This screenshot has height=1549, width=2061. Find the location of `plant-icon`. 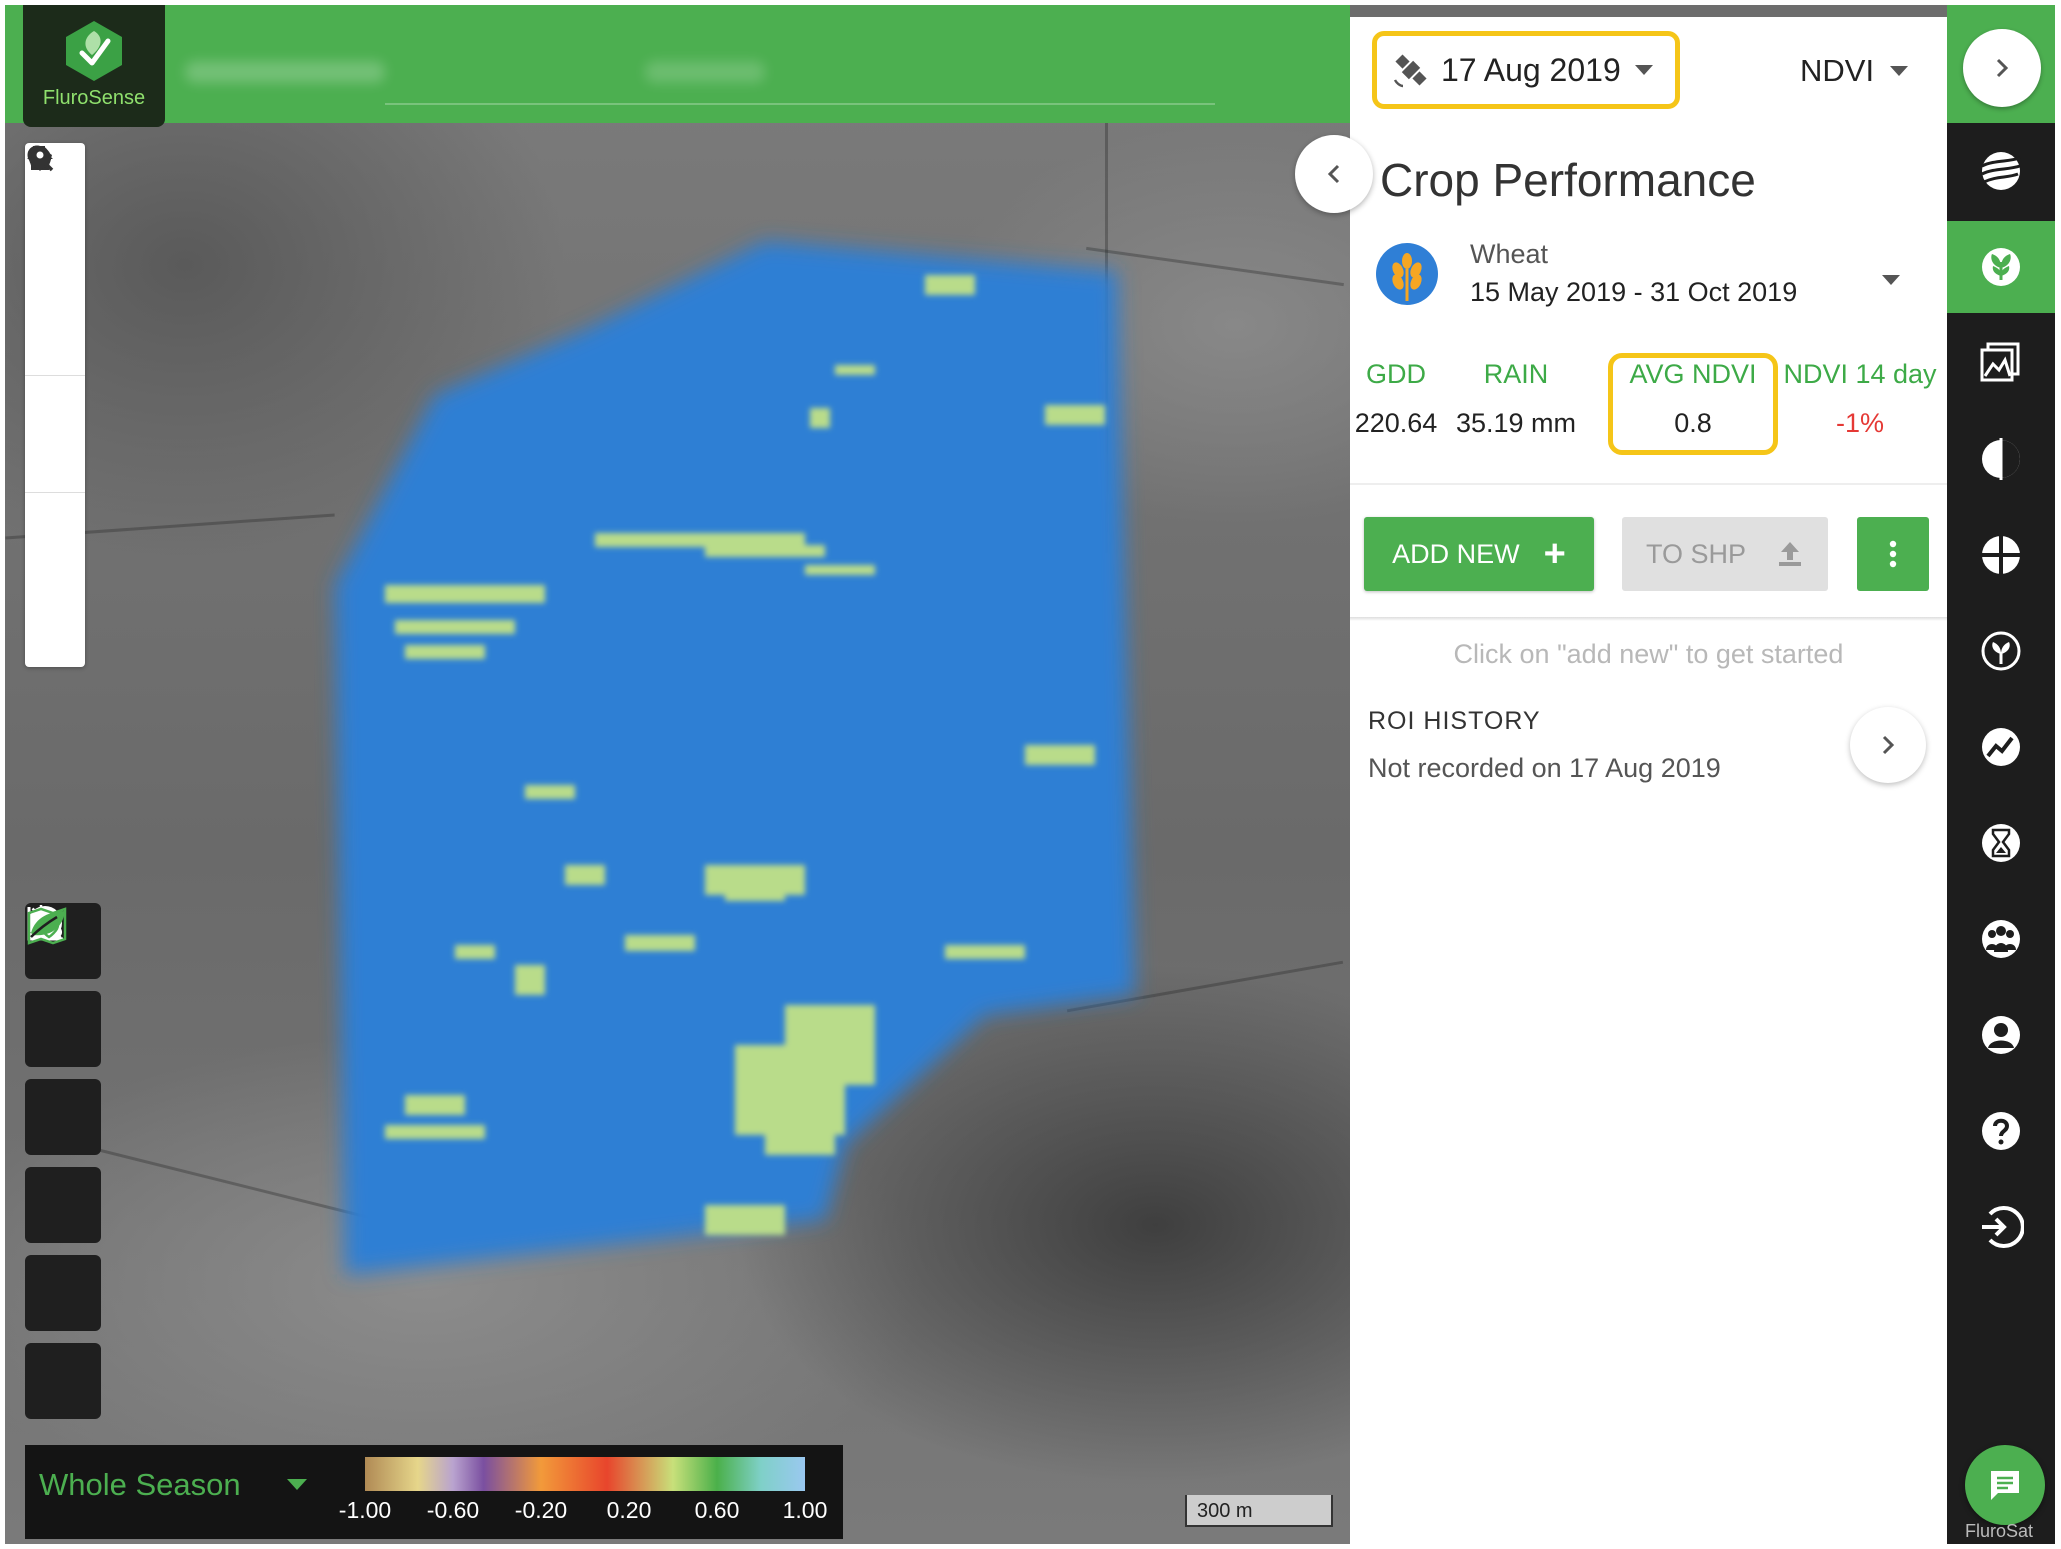

plant-icon is located at coordinates (2001, 267).